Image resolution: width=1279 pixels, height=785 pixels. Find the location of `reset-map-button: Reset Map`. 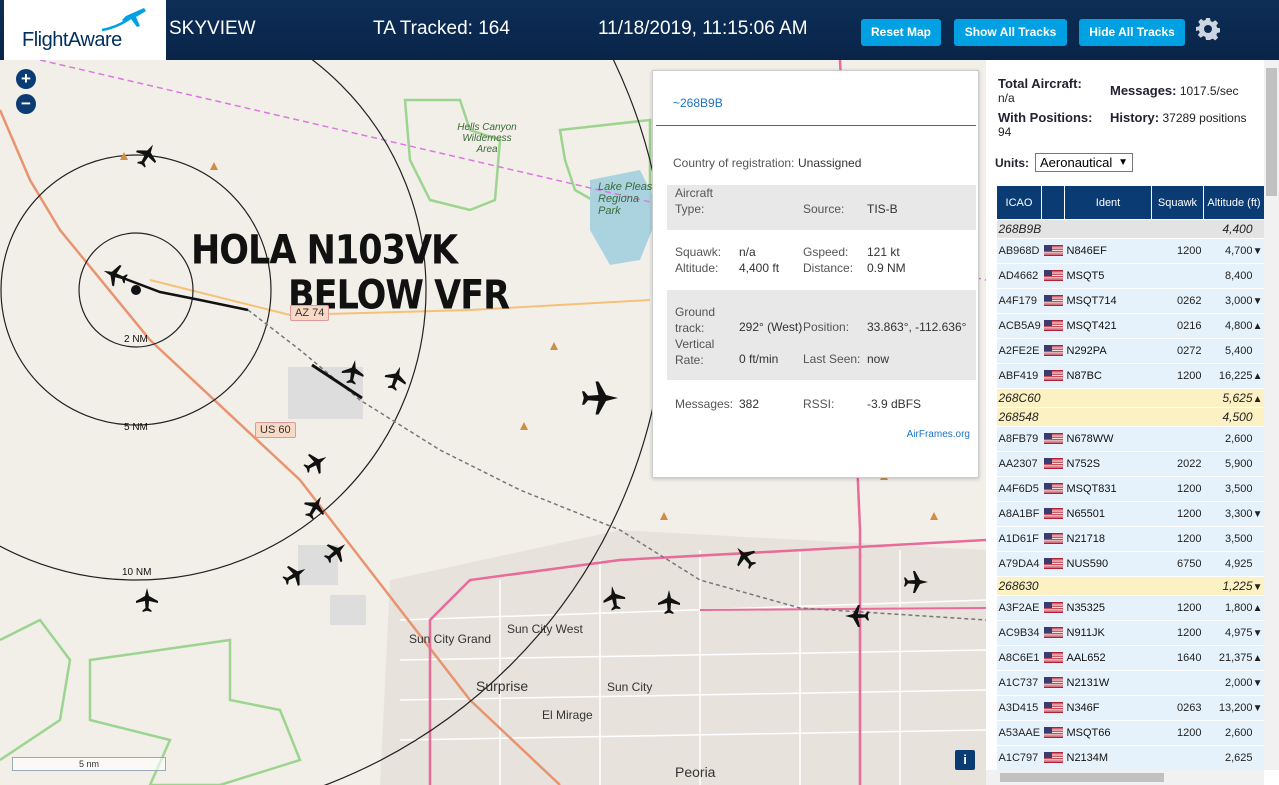

reset-map-button: Reset Map is located at coordinates (901, 32).